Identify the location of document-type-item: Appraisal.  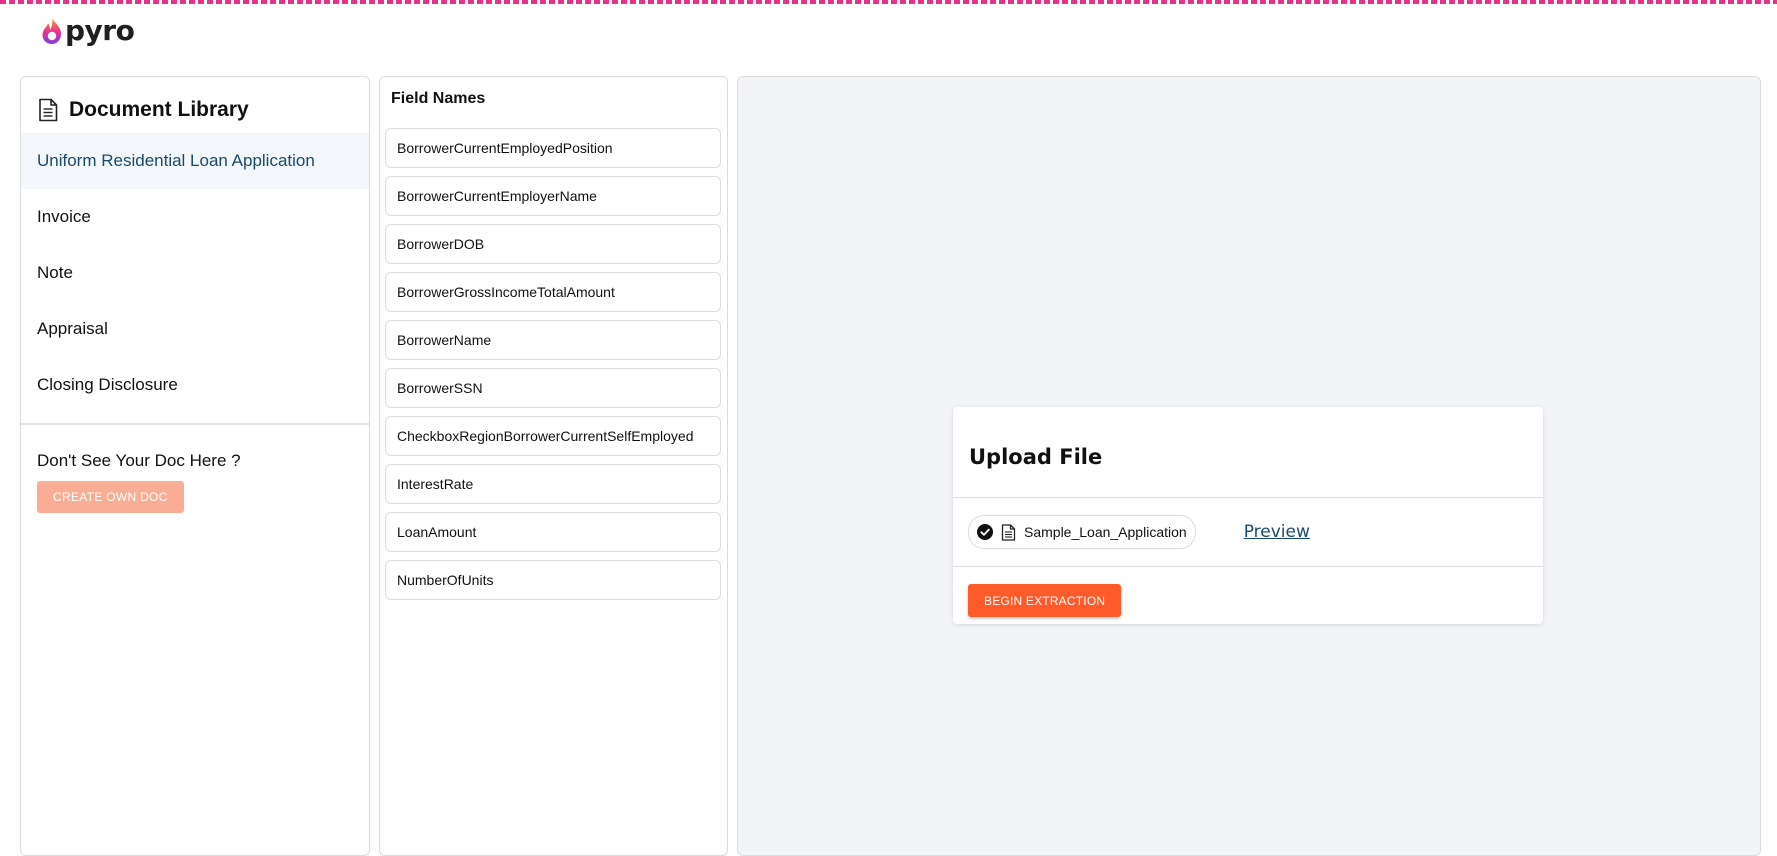
(195, 329).